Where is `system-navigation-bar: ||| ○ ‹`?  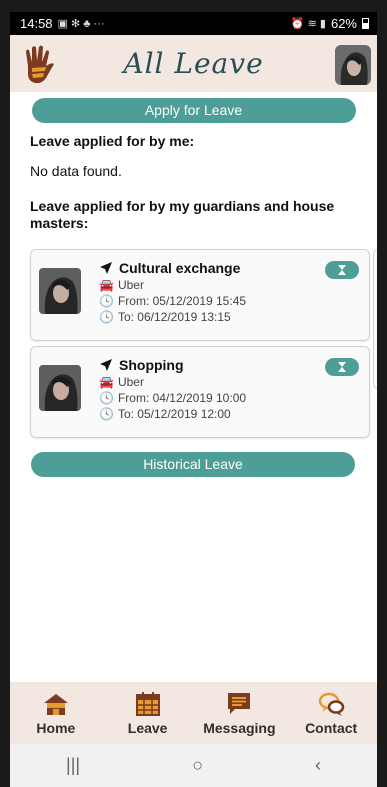 system-navigation-bar: ||| ○ ‹ is located at coordinates (193, 765).